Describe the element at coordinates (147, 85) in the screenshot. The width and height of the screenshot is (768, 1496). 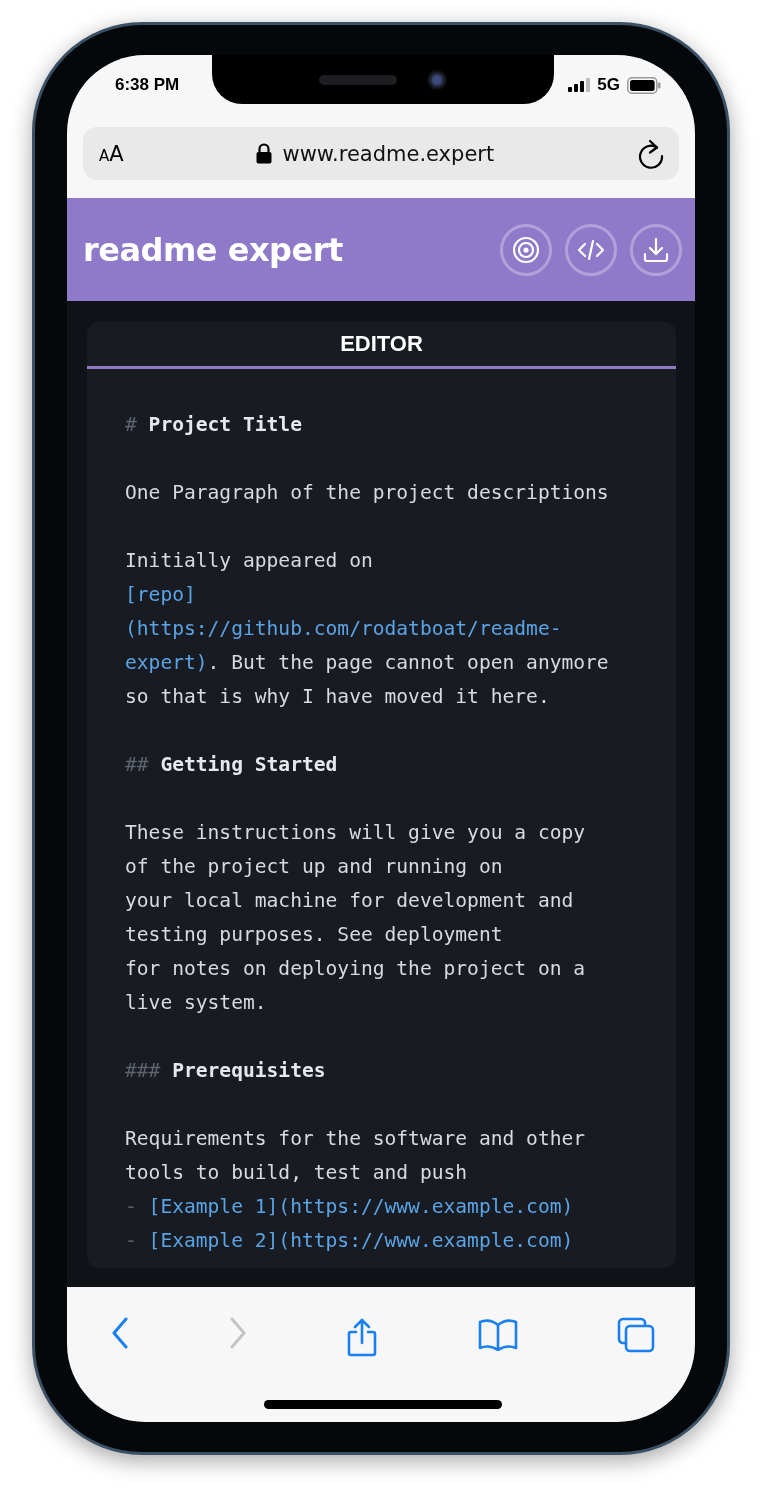
I see `status-time: 6:38 PM` at that location.